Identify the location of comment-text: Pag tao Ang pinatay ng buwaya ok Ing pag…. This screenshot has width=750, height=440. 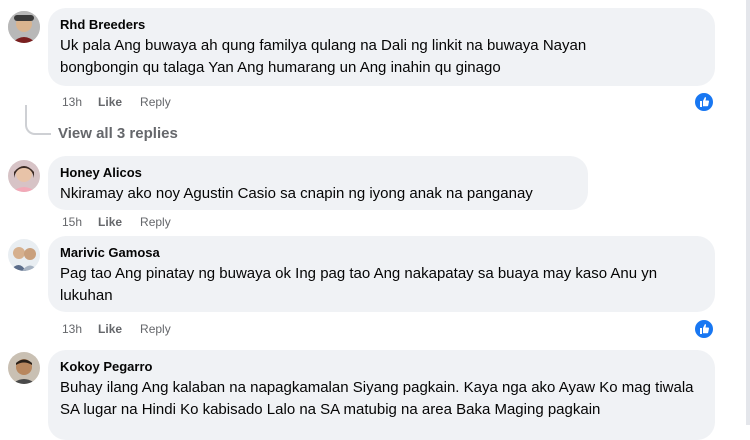
(359, 284).